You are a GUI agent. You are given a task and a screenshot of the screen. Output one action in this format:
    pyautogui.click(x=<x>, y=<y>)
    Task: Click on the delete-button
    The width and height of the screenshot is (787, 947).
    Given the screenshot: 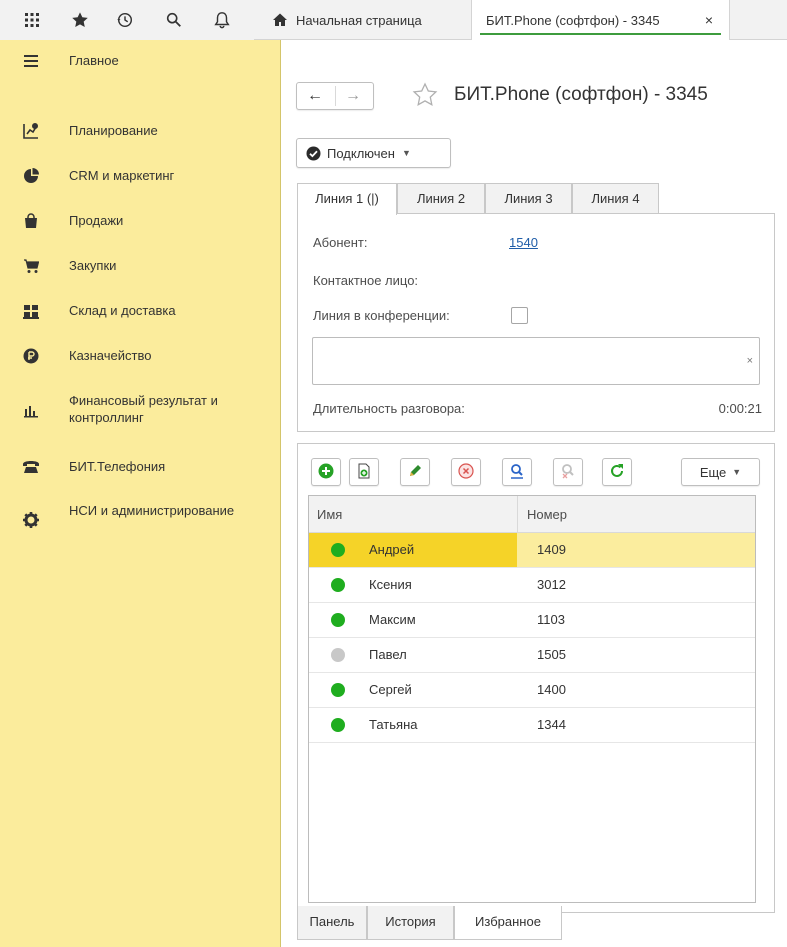 What is the action you would take?
    pyautogui.click(x=466, y=472)
    